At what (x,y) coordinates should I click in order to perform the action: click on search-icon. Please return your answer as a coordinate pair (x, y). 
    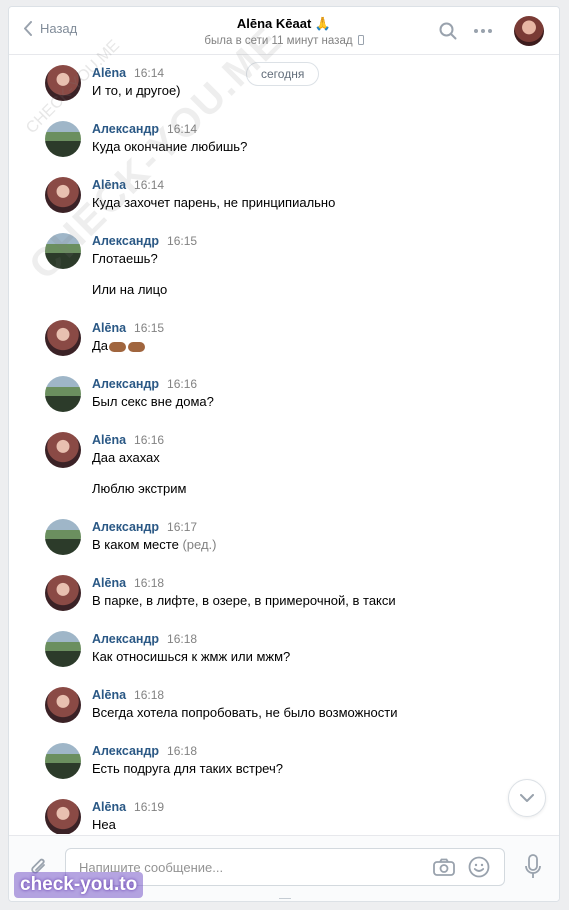
    Looking at the image, I should click on (448, 31).